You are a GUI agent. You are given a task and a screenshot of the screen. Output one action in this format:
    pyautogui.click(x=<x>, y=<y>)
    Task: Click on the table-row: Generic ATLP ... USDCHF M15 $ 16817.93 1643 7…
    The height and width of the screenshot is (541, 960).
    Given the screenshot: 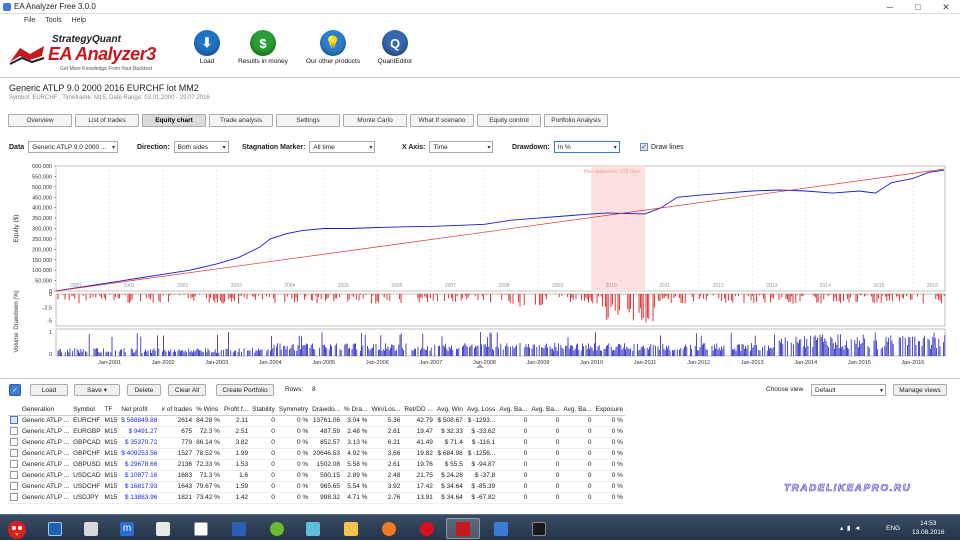 What is the action you would take?
    pyautogui.click(x=316, y=487)
    